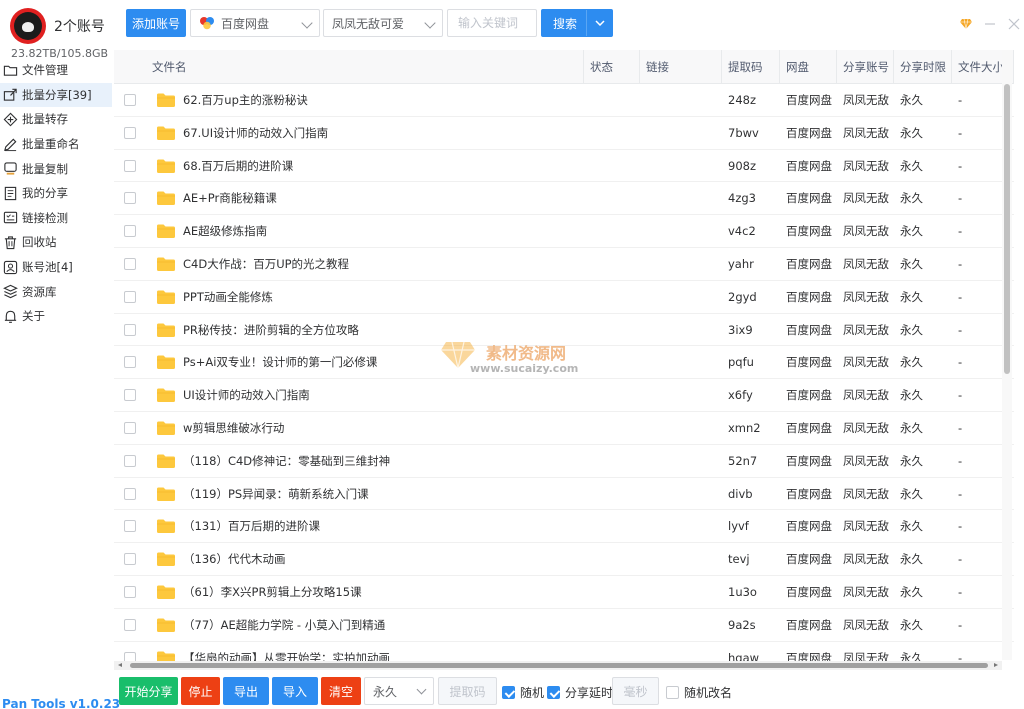  I want to click on table-row: （118）C4D修神记：零基础到三维封神 52n7 百度网盘 凤凤无敌 永久 -, so click(564, 461).